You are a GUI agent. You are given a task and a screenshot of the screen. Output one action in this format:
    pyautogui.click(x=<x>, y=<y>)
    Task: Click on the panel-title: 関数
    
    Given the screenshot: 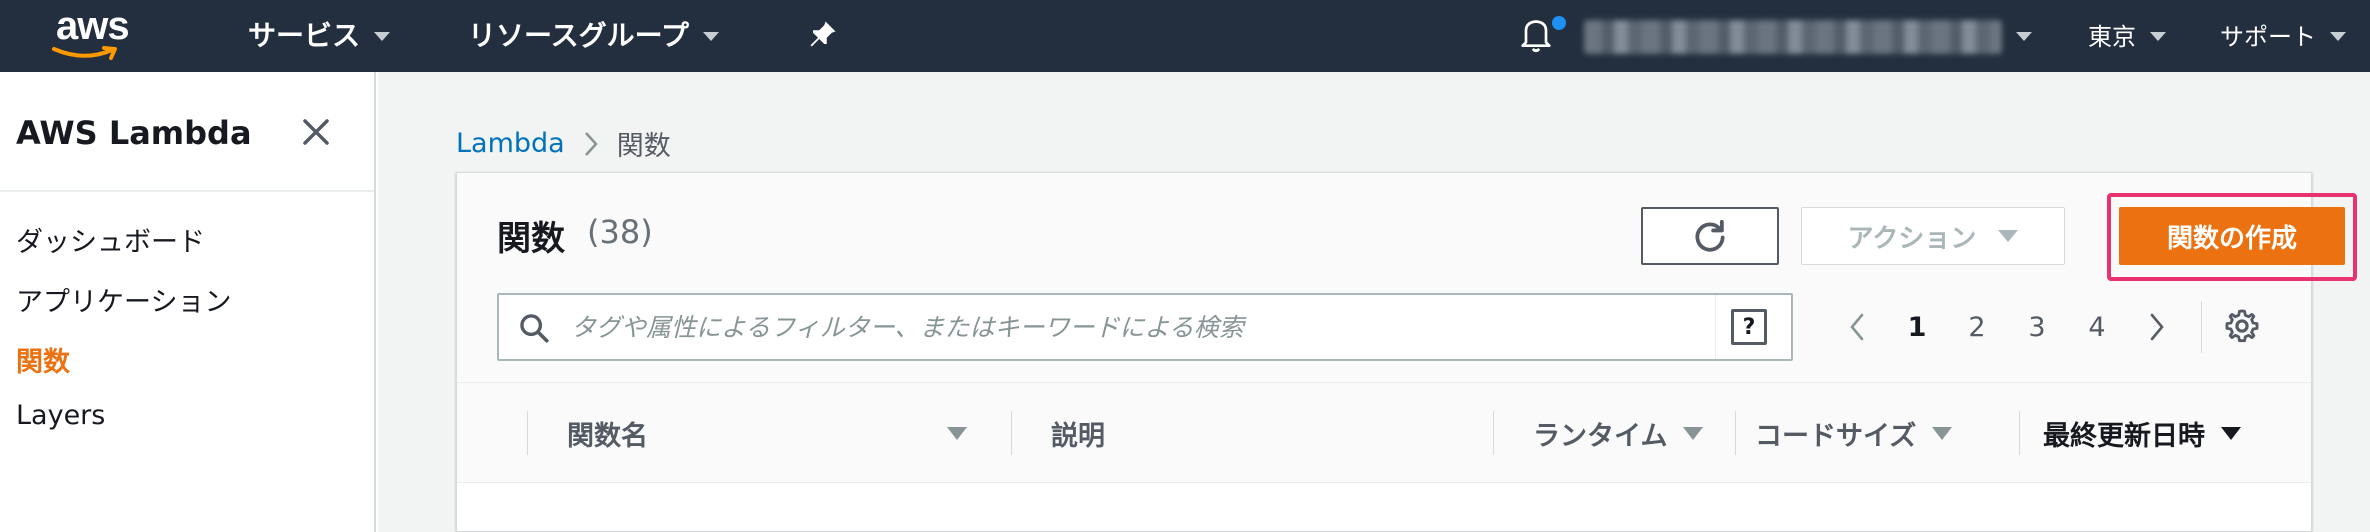 What is the action you would take?
    pyautogui.click(x=531, y=239)
    